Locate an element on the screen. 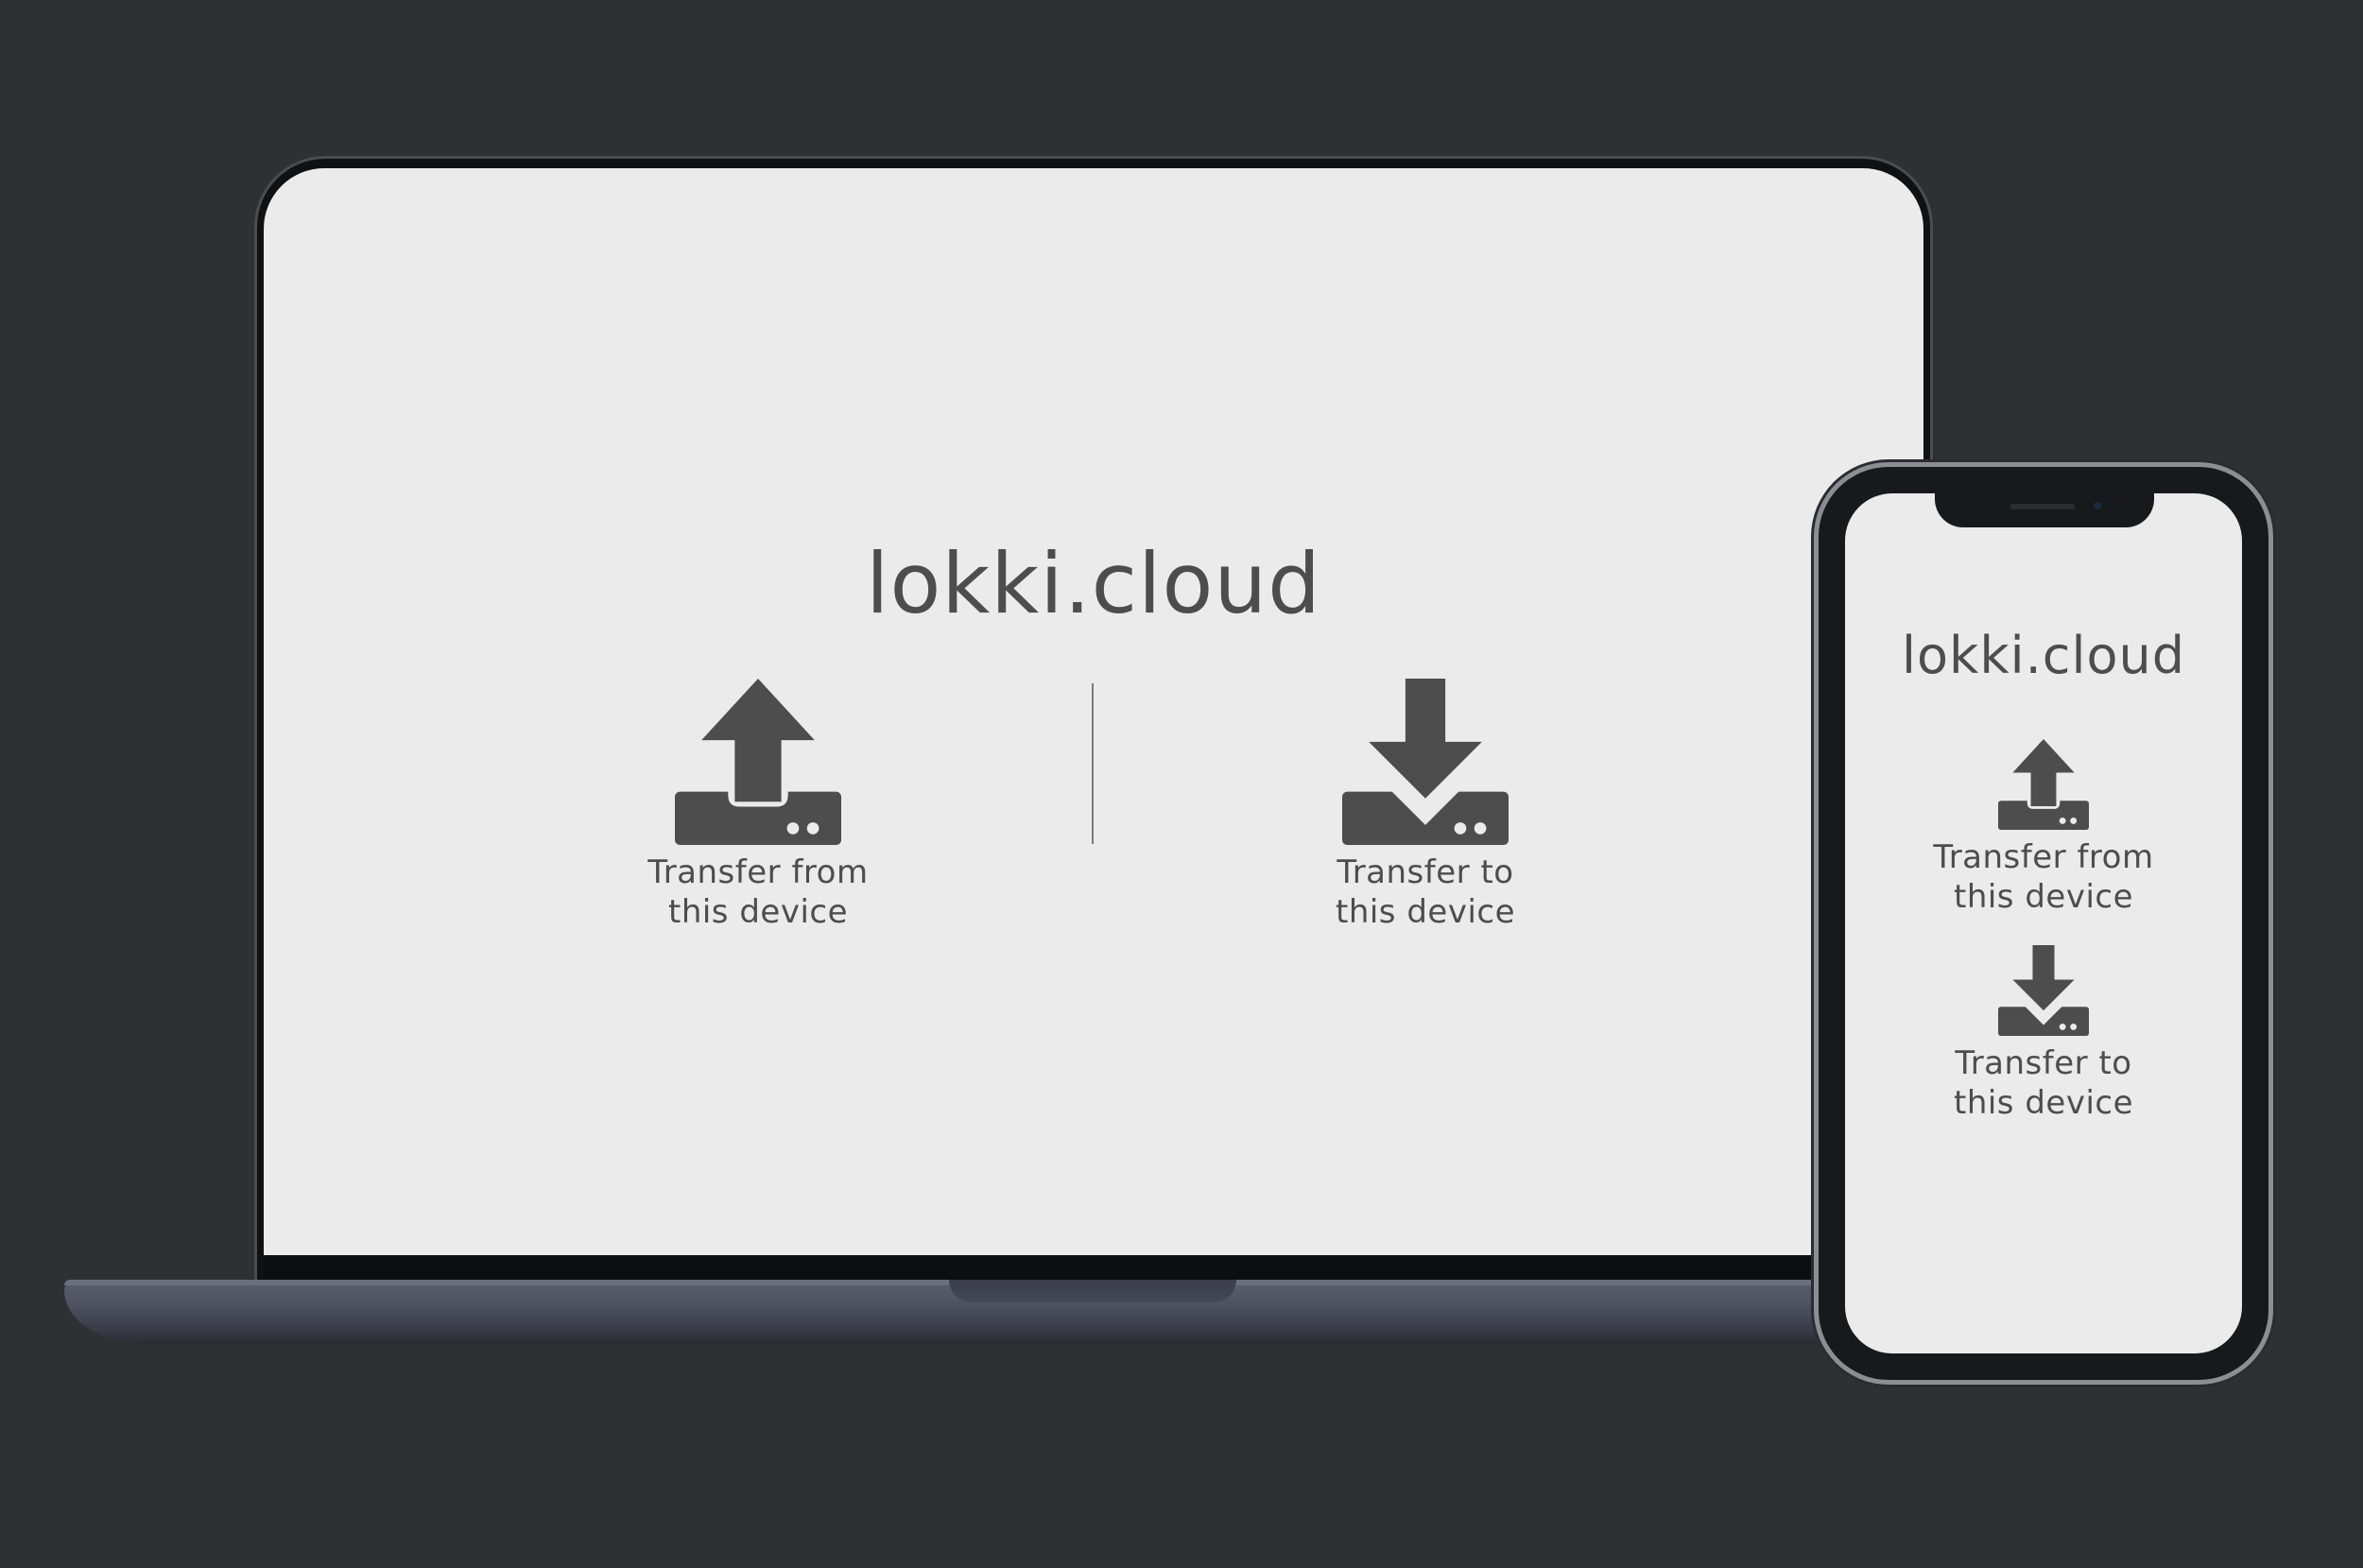 The image size is (2363, 1568). phone-speaker is located at coordinates (2042, 506).